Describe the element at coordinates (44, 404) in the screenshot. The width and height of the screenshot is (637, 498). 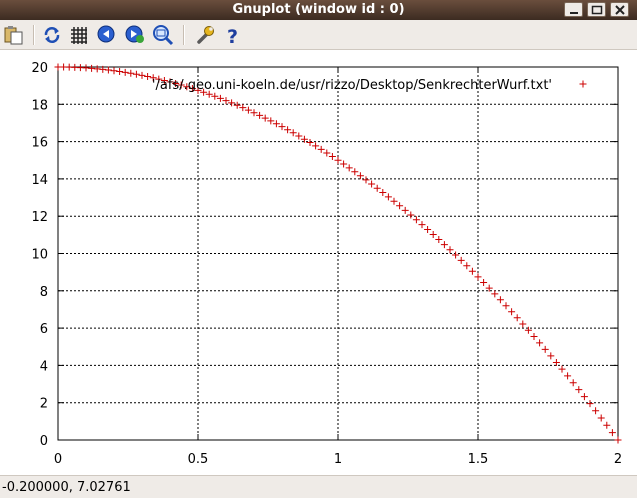
I see `y-tick-label: 2` at that location.